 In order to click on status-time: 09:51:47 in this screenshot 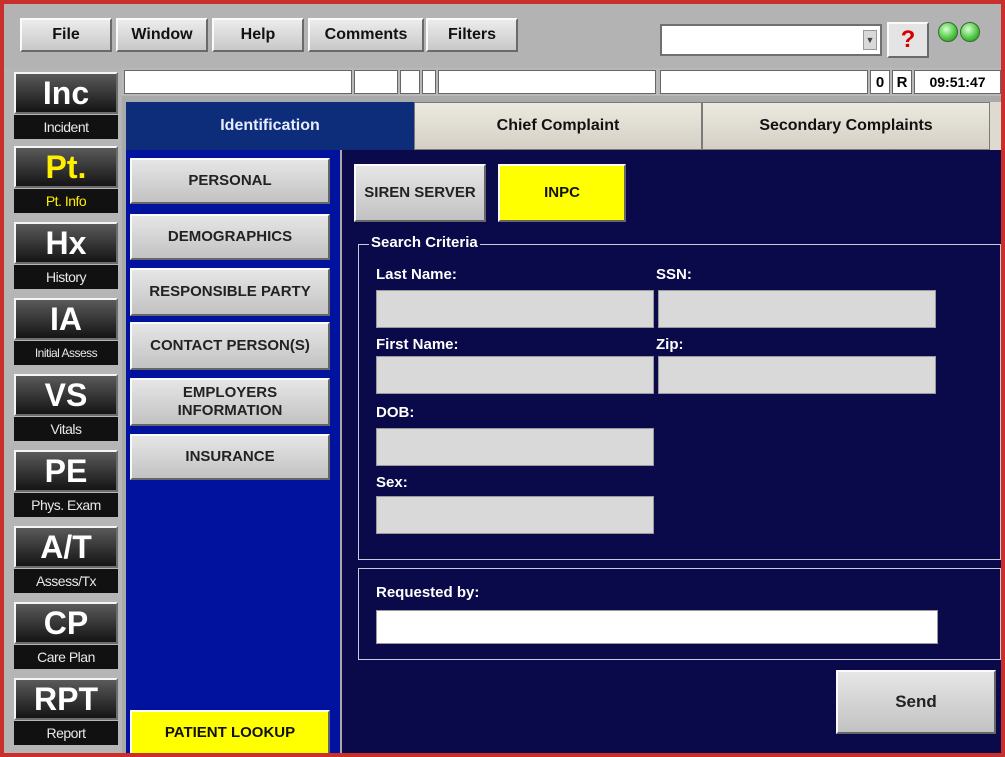, I will do `click(957, 82)`.